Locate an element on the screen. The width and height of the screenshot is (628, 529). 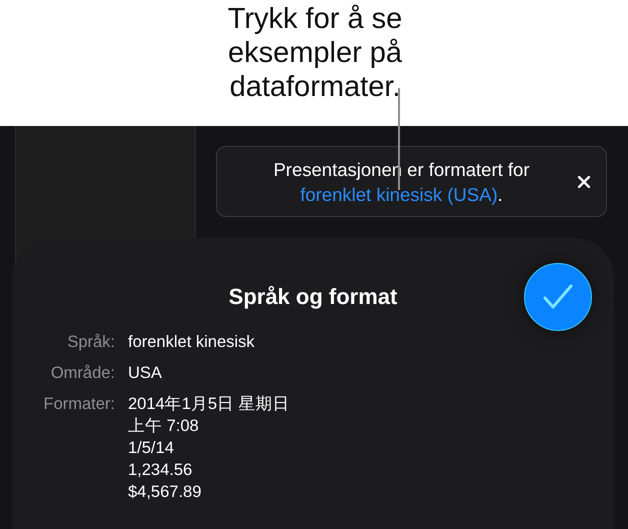
field-value: forenklet kinesisk is located at coordinates (191, 342).